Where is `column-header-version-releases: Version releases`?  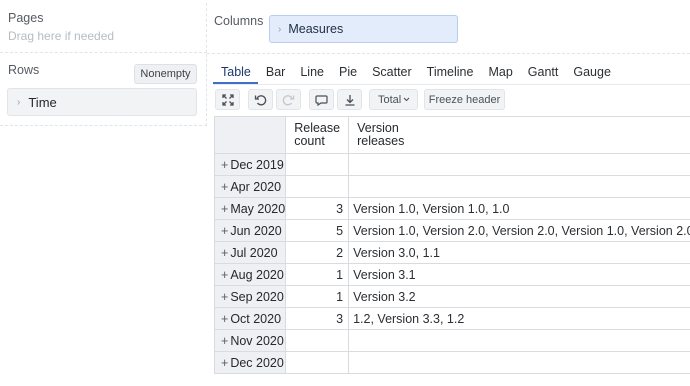 column-header-version-releases: Version releases is located at coordinates (519, 135).